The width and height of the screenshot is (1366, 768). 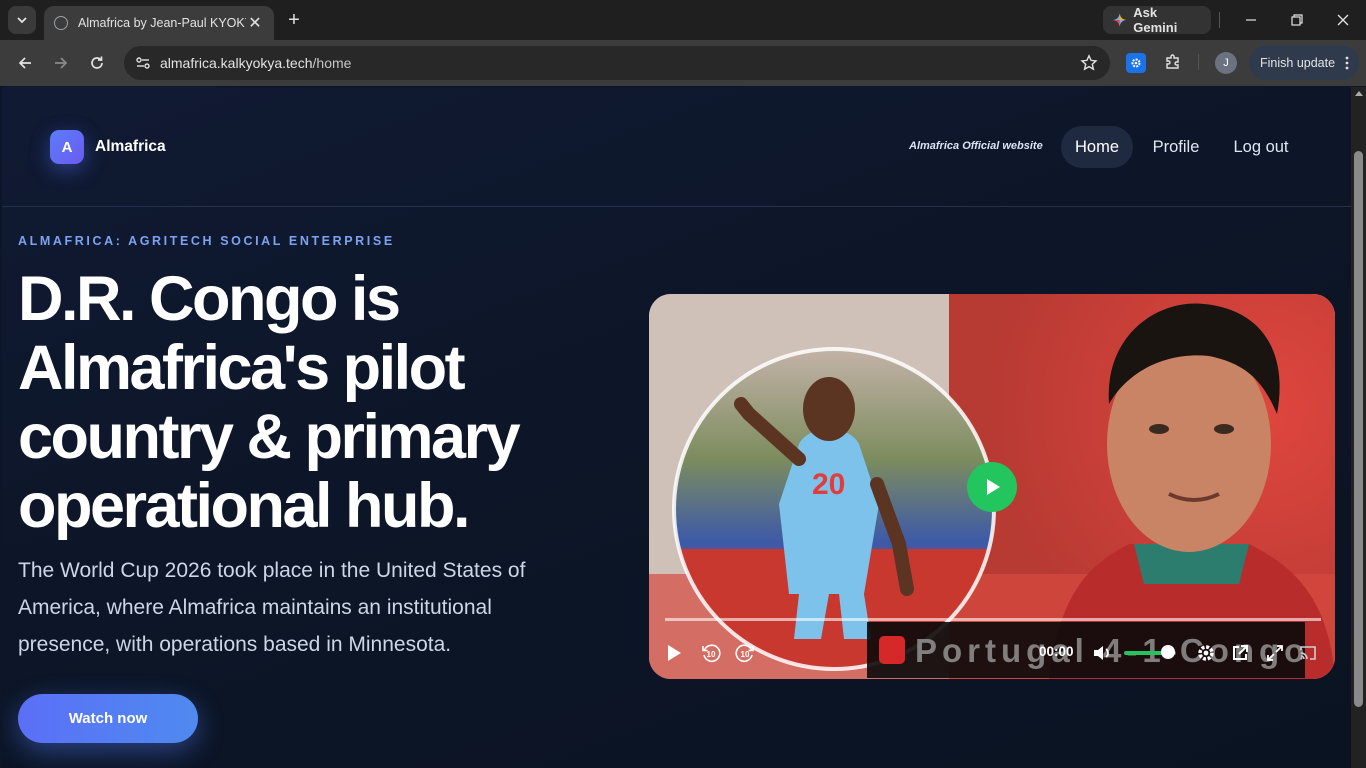 I want to click on chevron-down-icon, so click(x=22, y=20).